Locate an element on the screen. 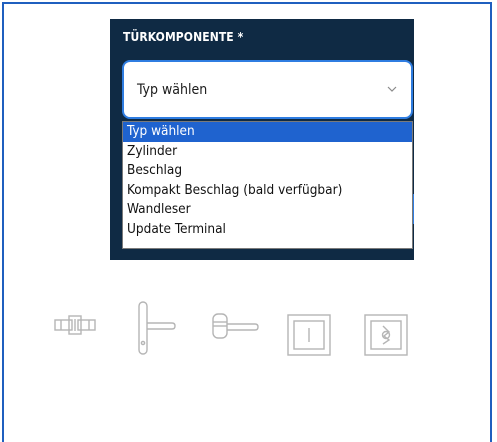 This screenshot has height=442, width=497. option-zylinder: Zylinder is located at coordinates (267, 152).